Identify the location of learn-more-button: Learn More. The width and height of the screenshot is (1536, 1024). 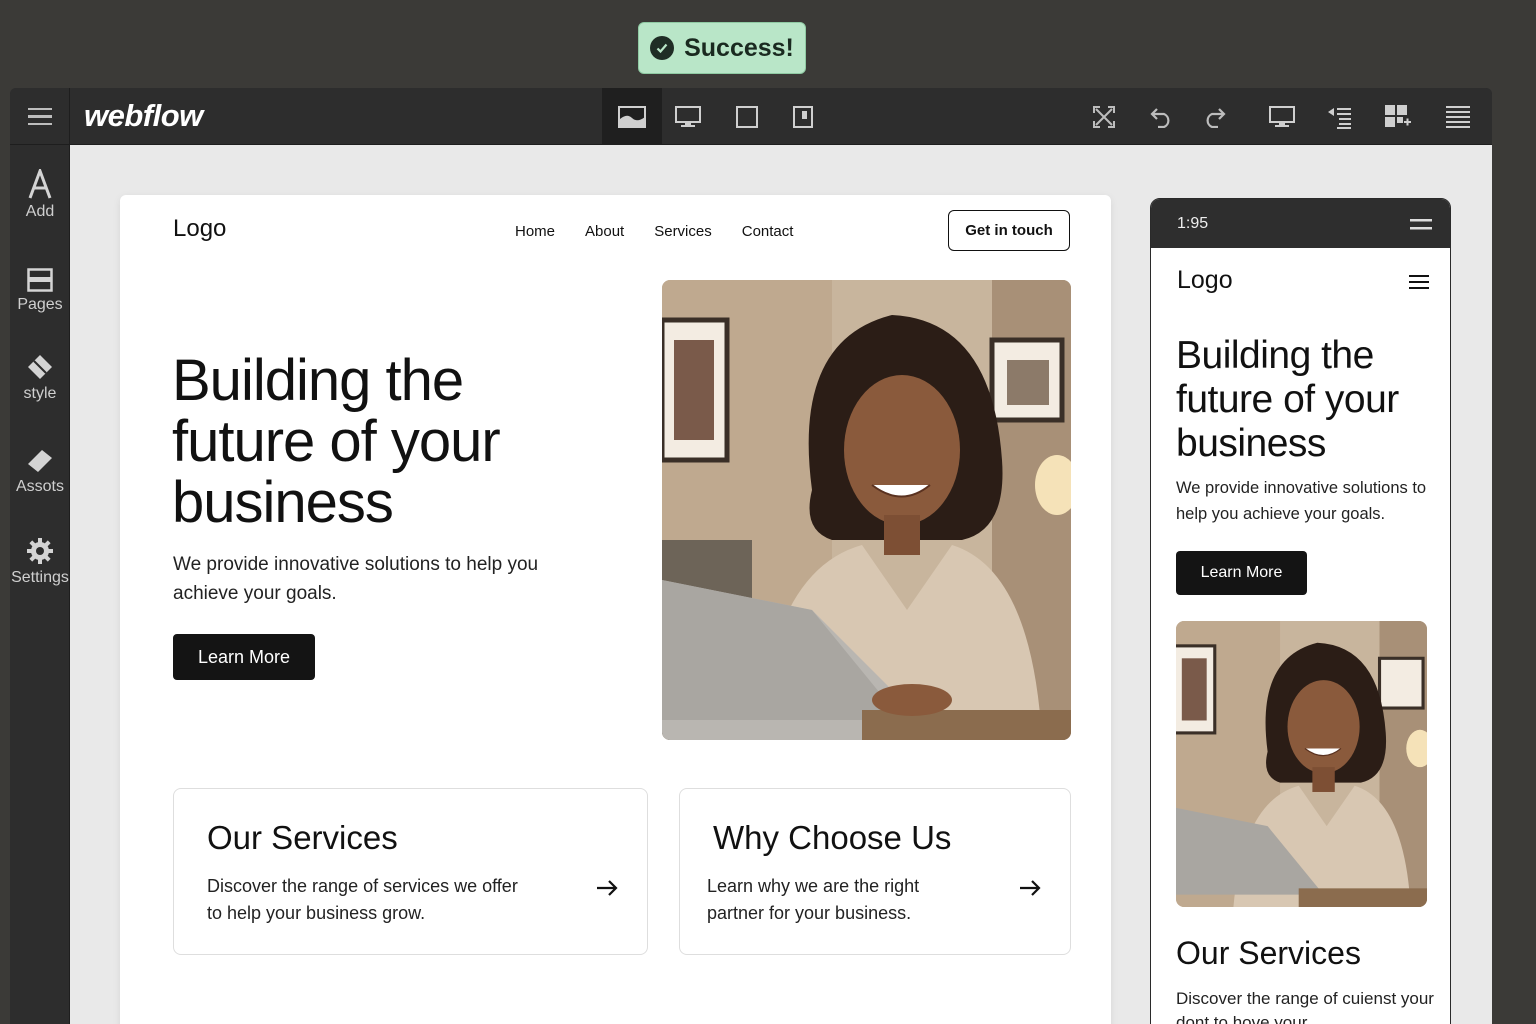
(244, 657).